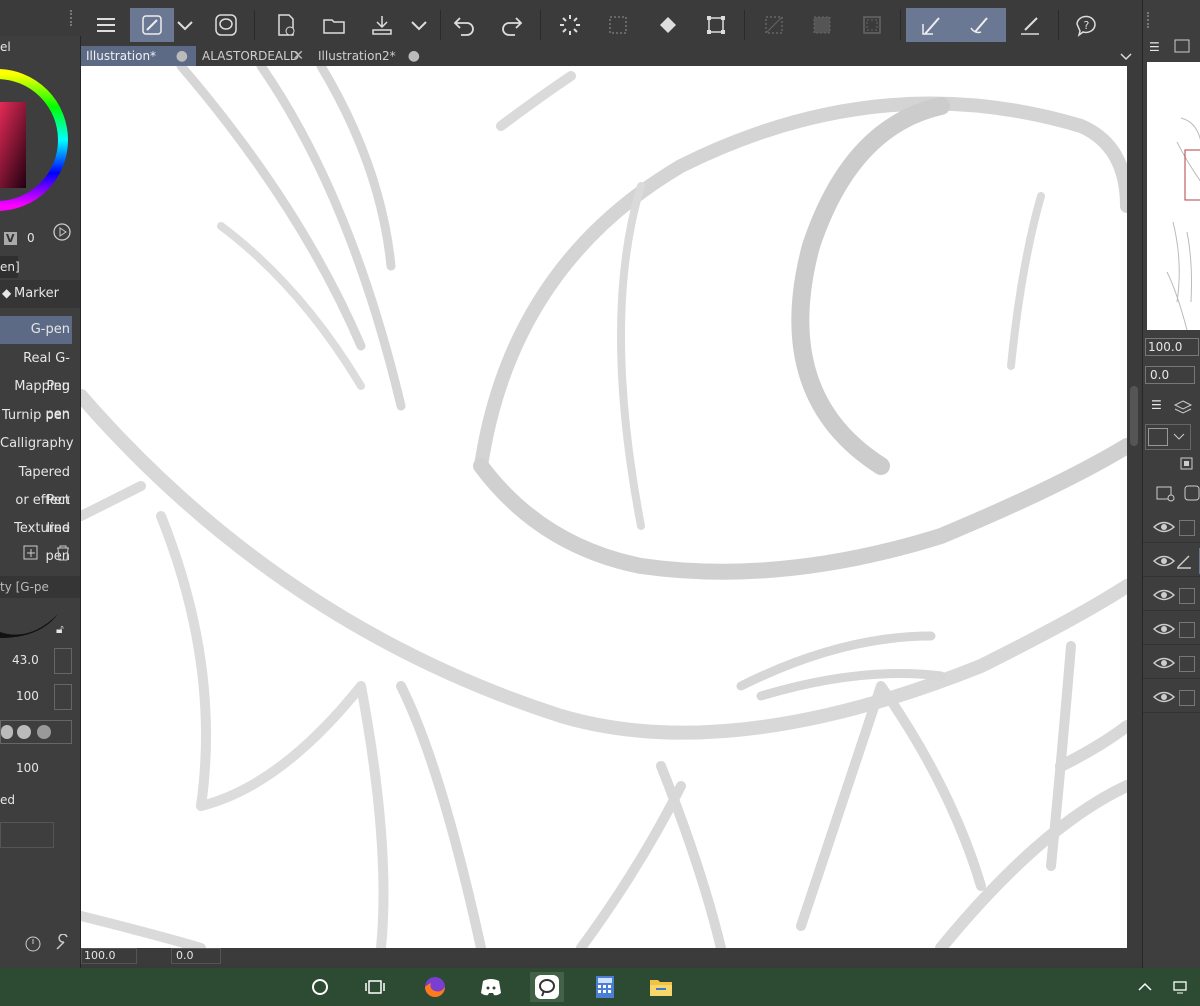  I want to click on fill-selection-icon, so click(822, 25).